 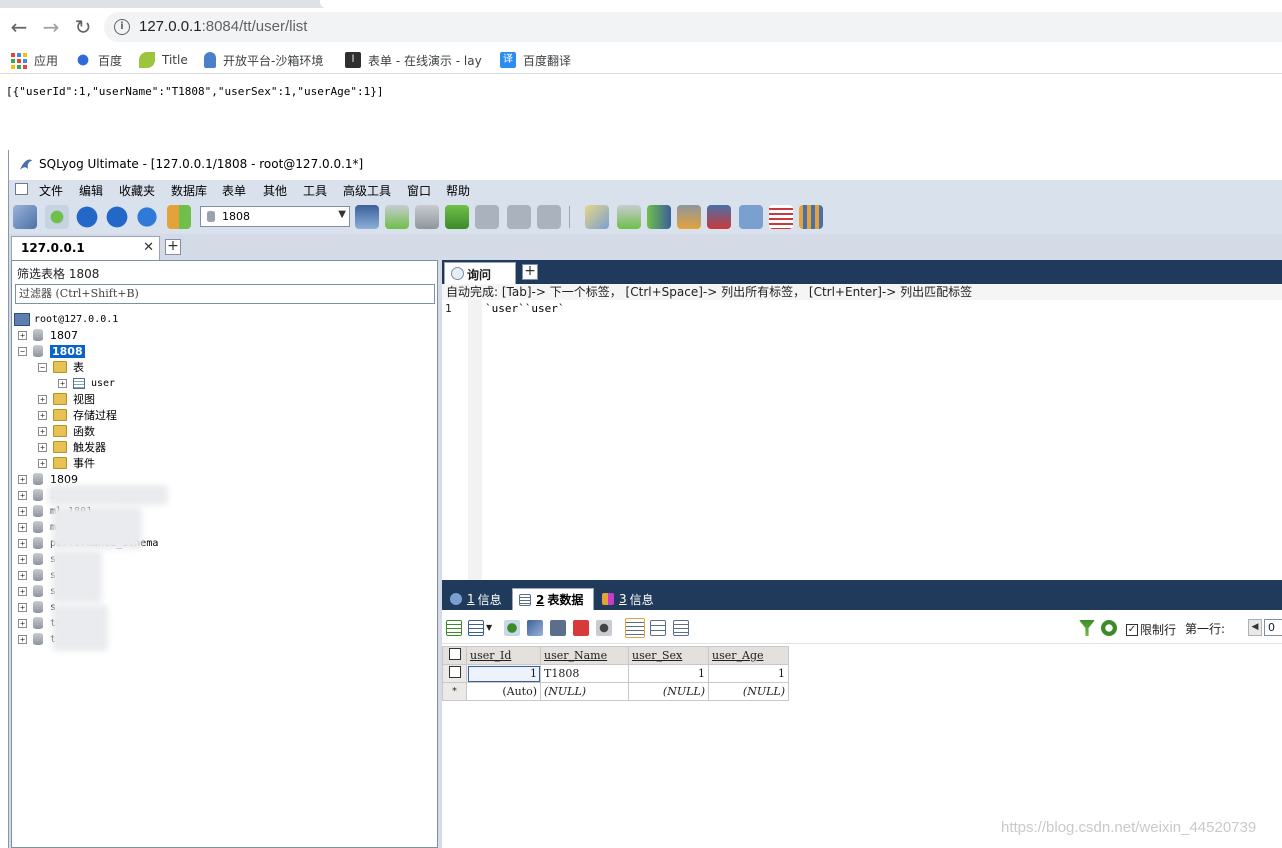 I want to click on save-icon, so click(x=558, y=628).